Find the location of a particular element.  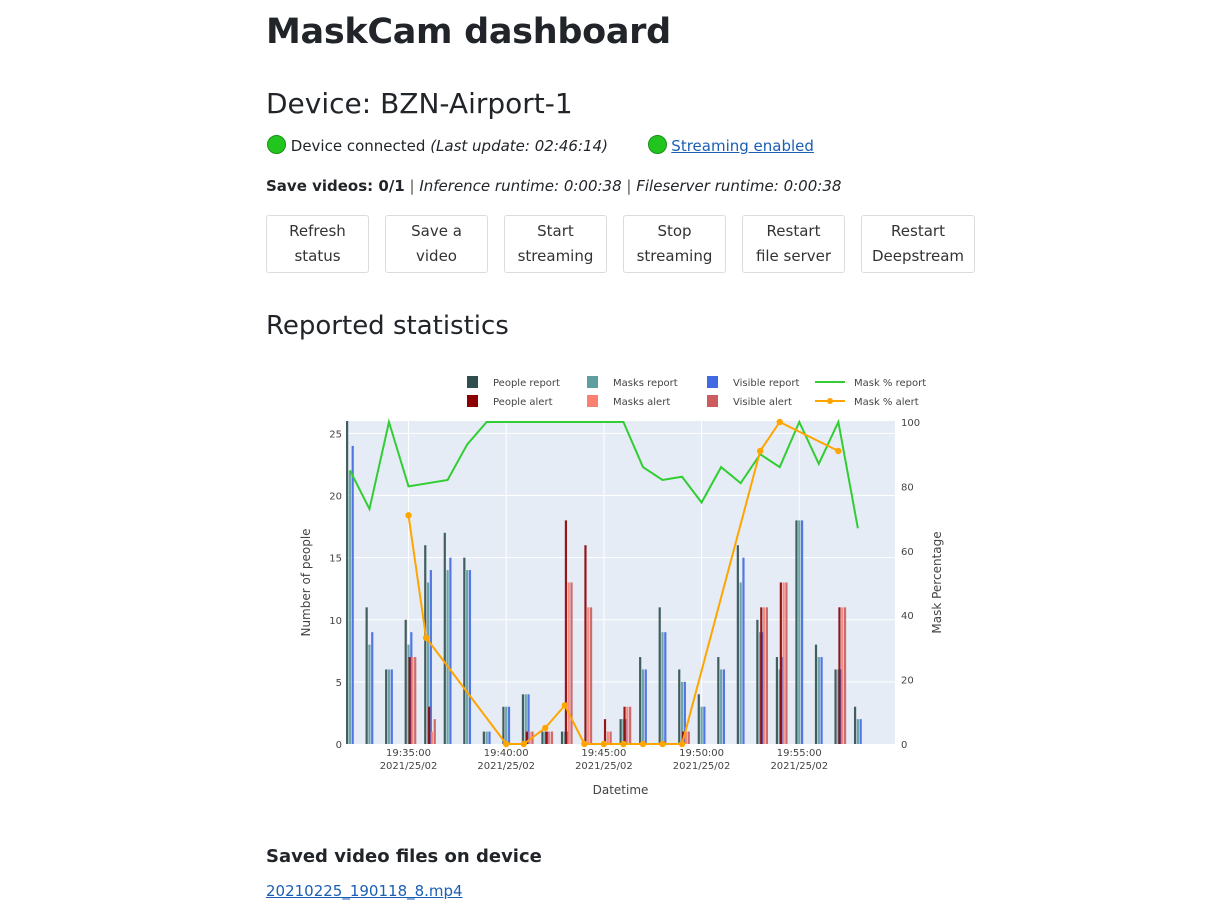

restart-deepstream-button: Restart Deepstream is located at coordinates (918, 244).